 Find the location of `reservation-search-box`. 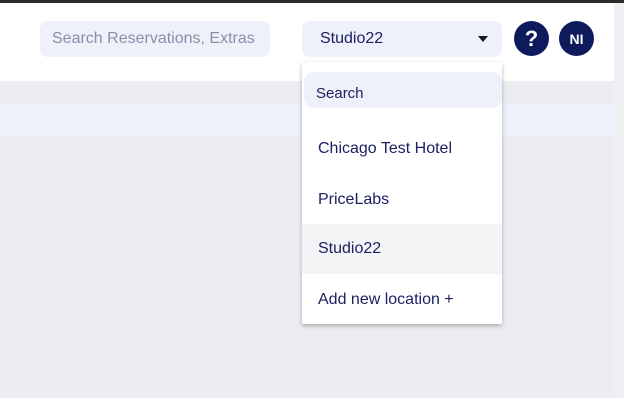

reservation-search-box is located at coordinates (155, 39).